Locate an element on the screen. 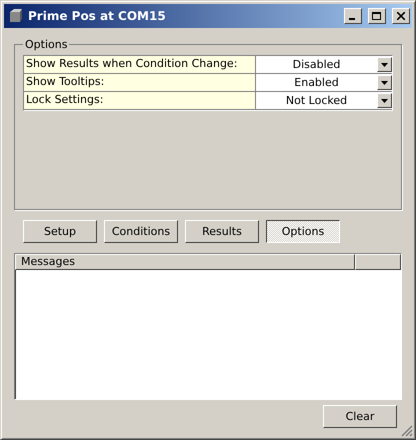 This screenshot has height=440, width=416. close-icon is located at coordinates (401, 16).